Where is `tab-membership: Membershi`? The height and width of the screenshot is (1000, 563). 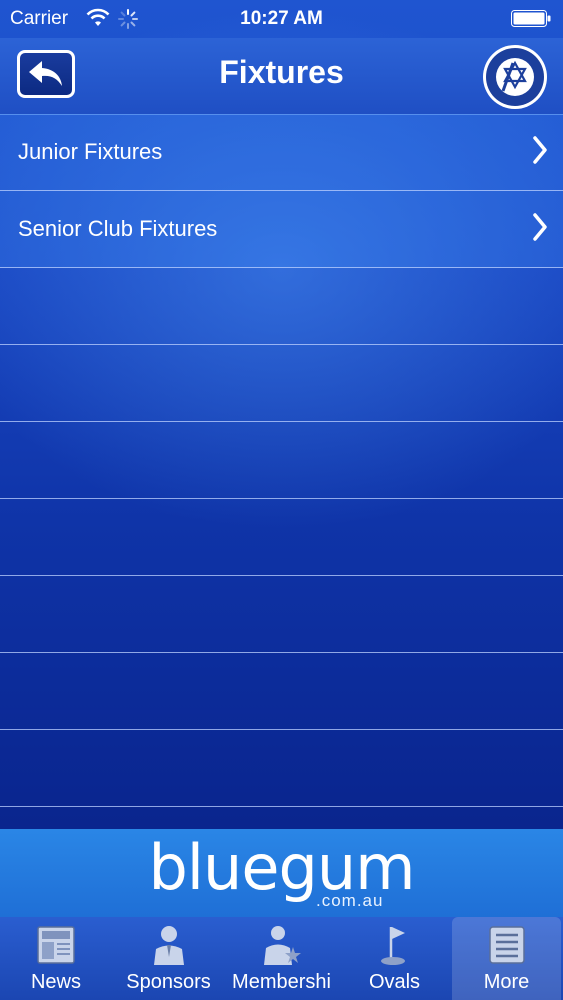 tab-membership: Membershi is located at coordinates (281, 958).